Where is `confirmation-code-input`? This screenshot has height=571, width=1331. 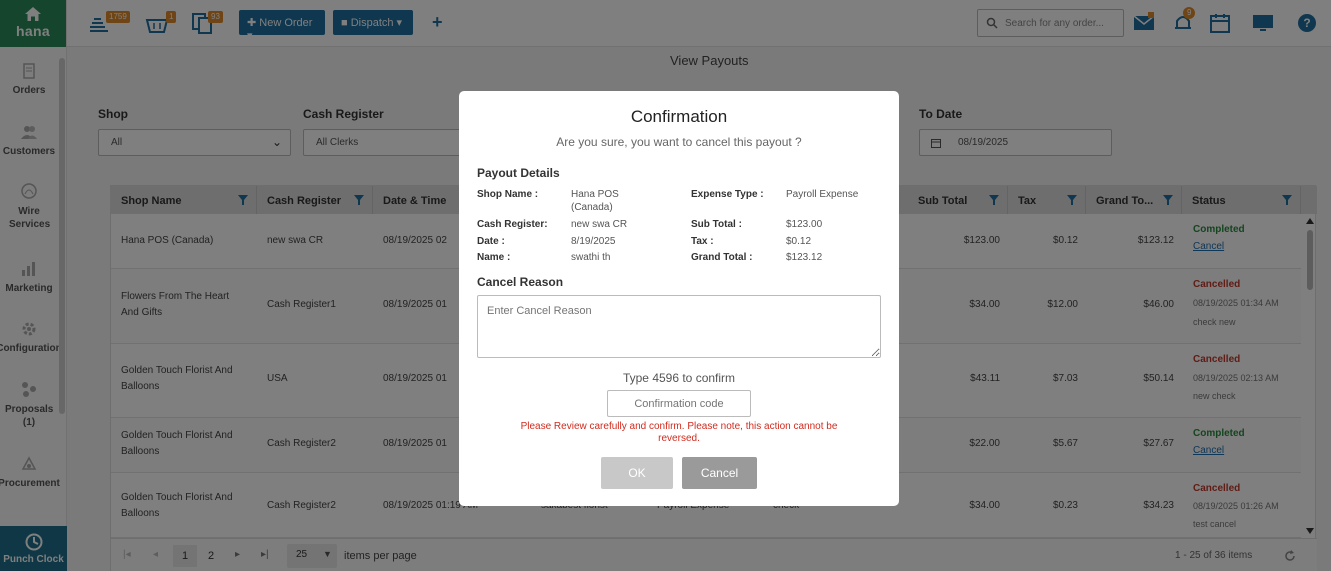 confirmation-code-input is located at coordinates (679, 403).